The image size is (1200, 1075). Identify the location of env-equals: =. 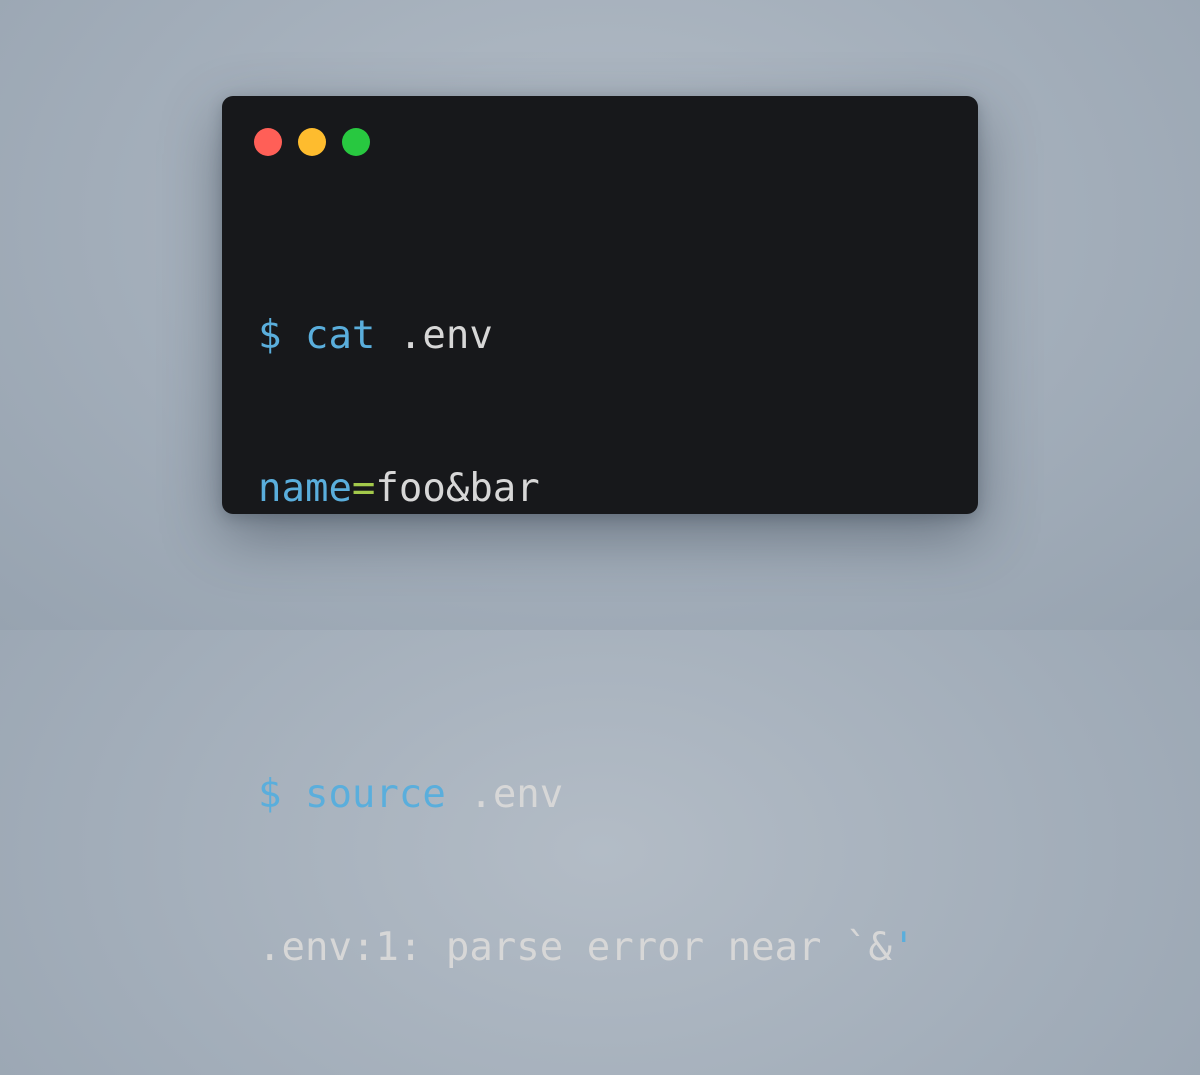
(363, 488).